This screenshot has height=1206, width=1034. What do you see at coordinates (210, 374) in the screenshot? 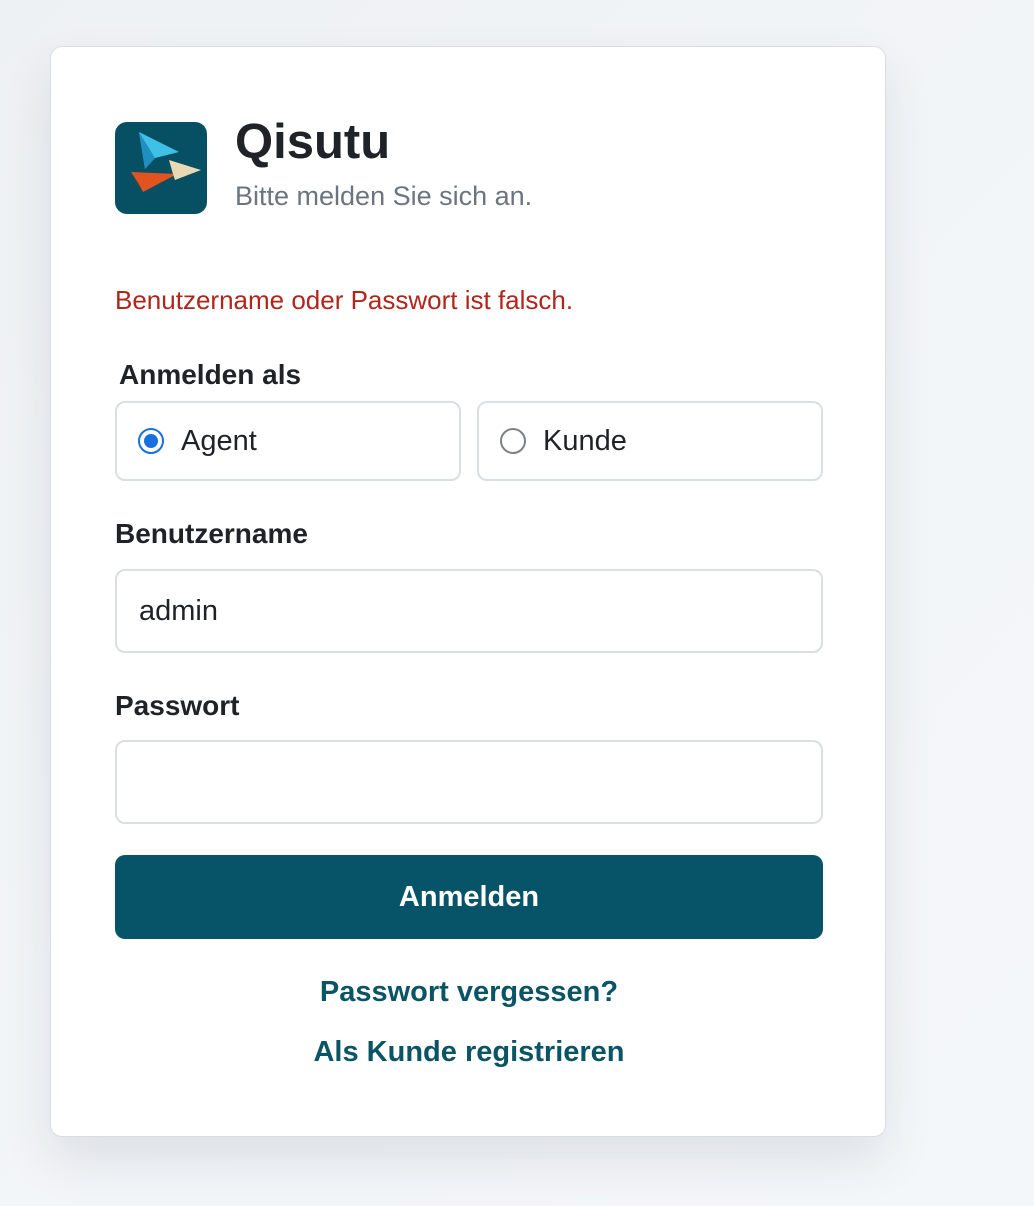
I see `login-as-label: Anmelden als` at bounding box center [210, 374].